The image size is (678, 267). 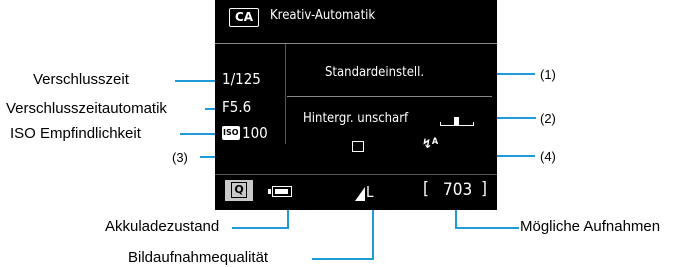 I want to click on callout-shots: Mögliche Aufnahmen, so click(x=590, y=226).